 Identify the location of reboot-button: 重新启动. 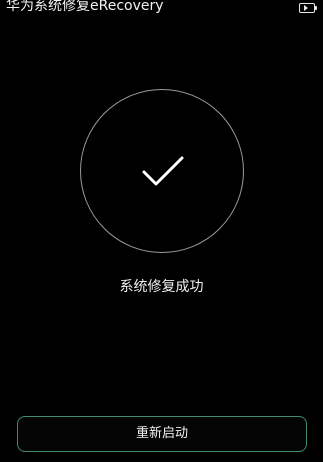
(162, 434).